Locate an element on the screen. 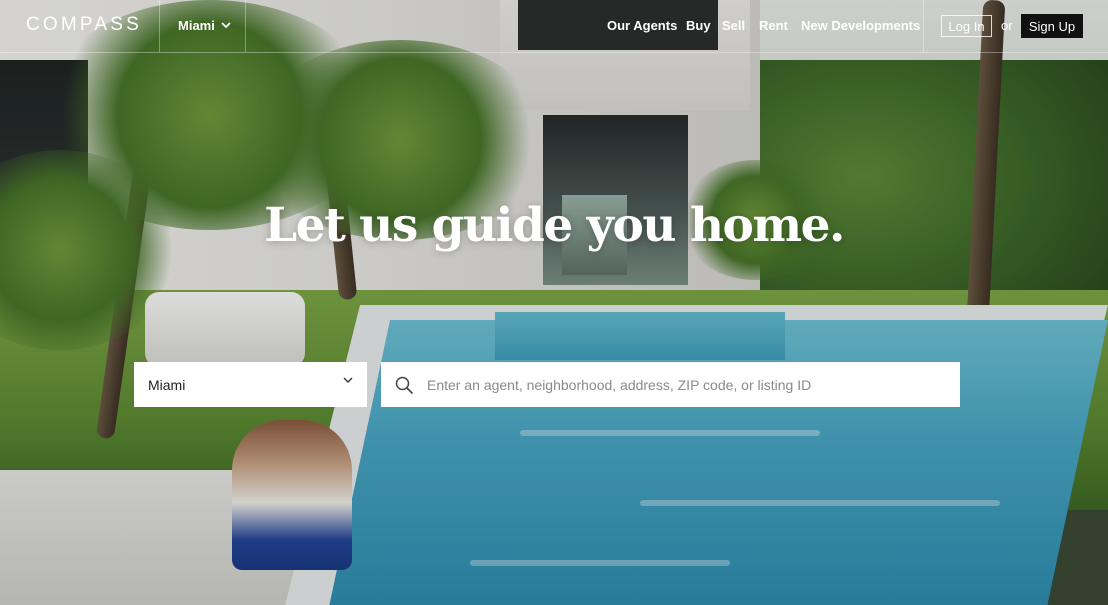 This screenshot has height=605, width=1108. nav-our-agents: Our Agents is located at coordinates (642, 25).